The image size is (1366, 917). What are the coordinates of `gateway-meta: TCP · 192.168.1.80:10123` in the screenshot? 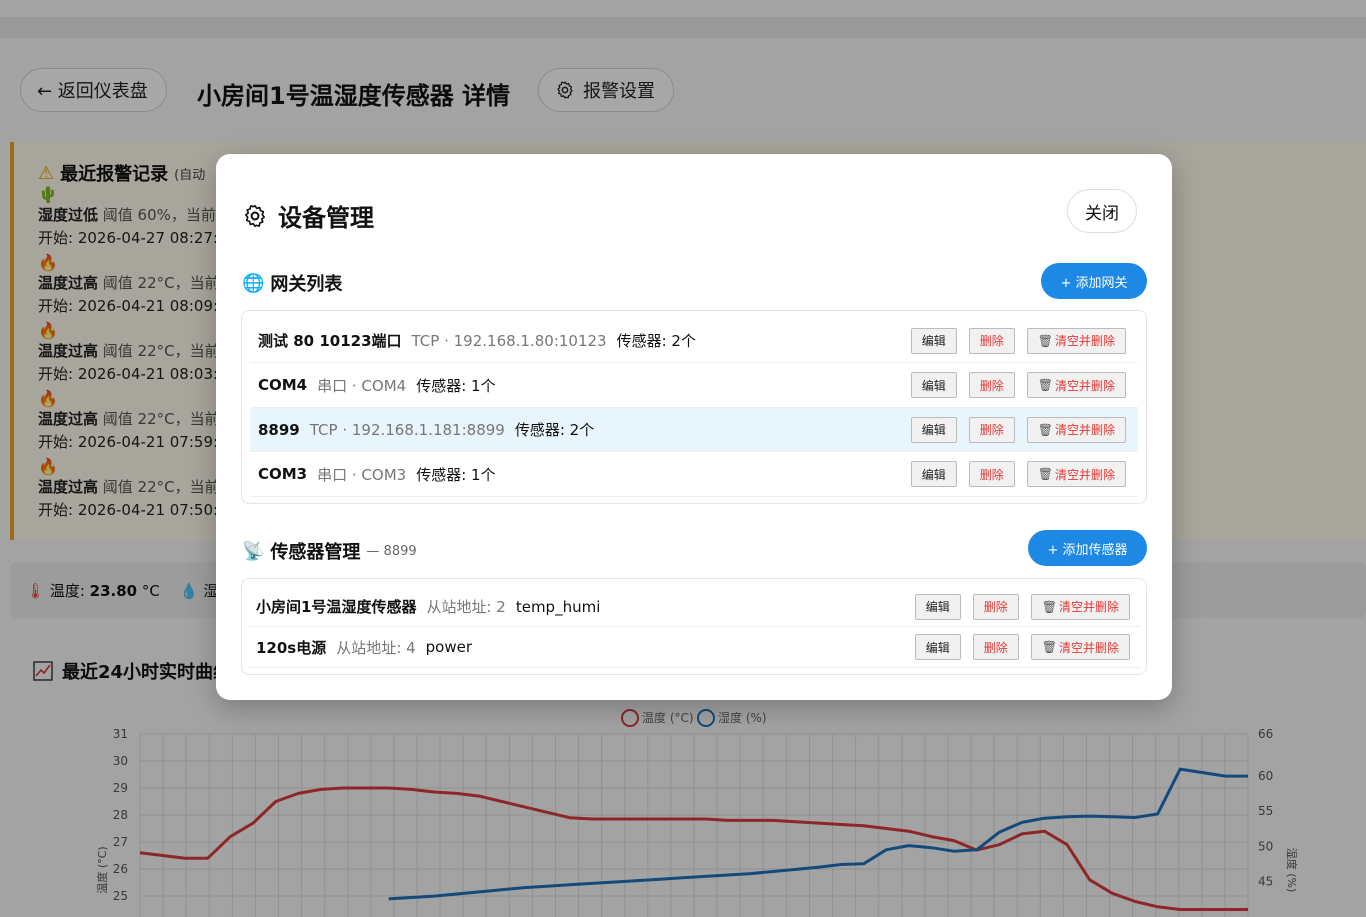 It's located at (509, 340).